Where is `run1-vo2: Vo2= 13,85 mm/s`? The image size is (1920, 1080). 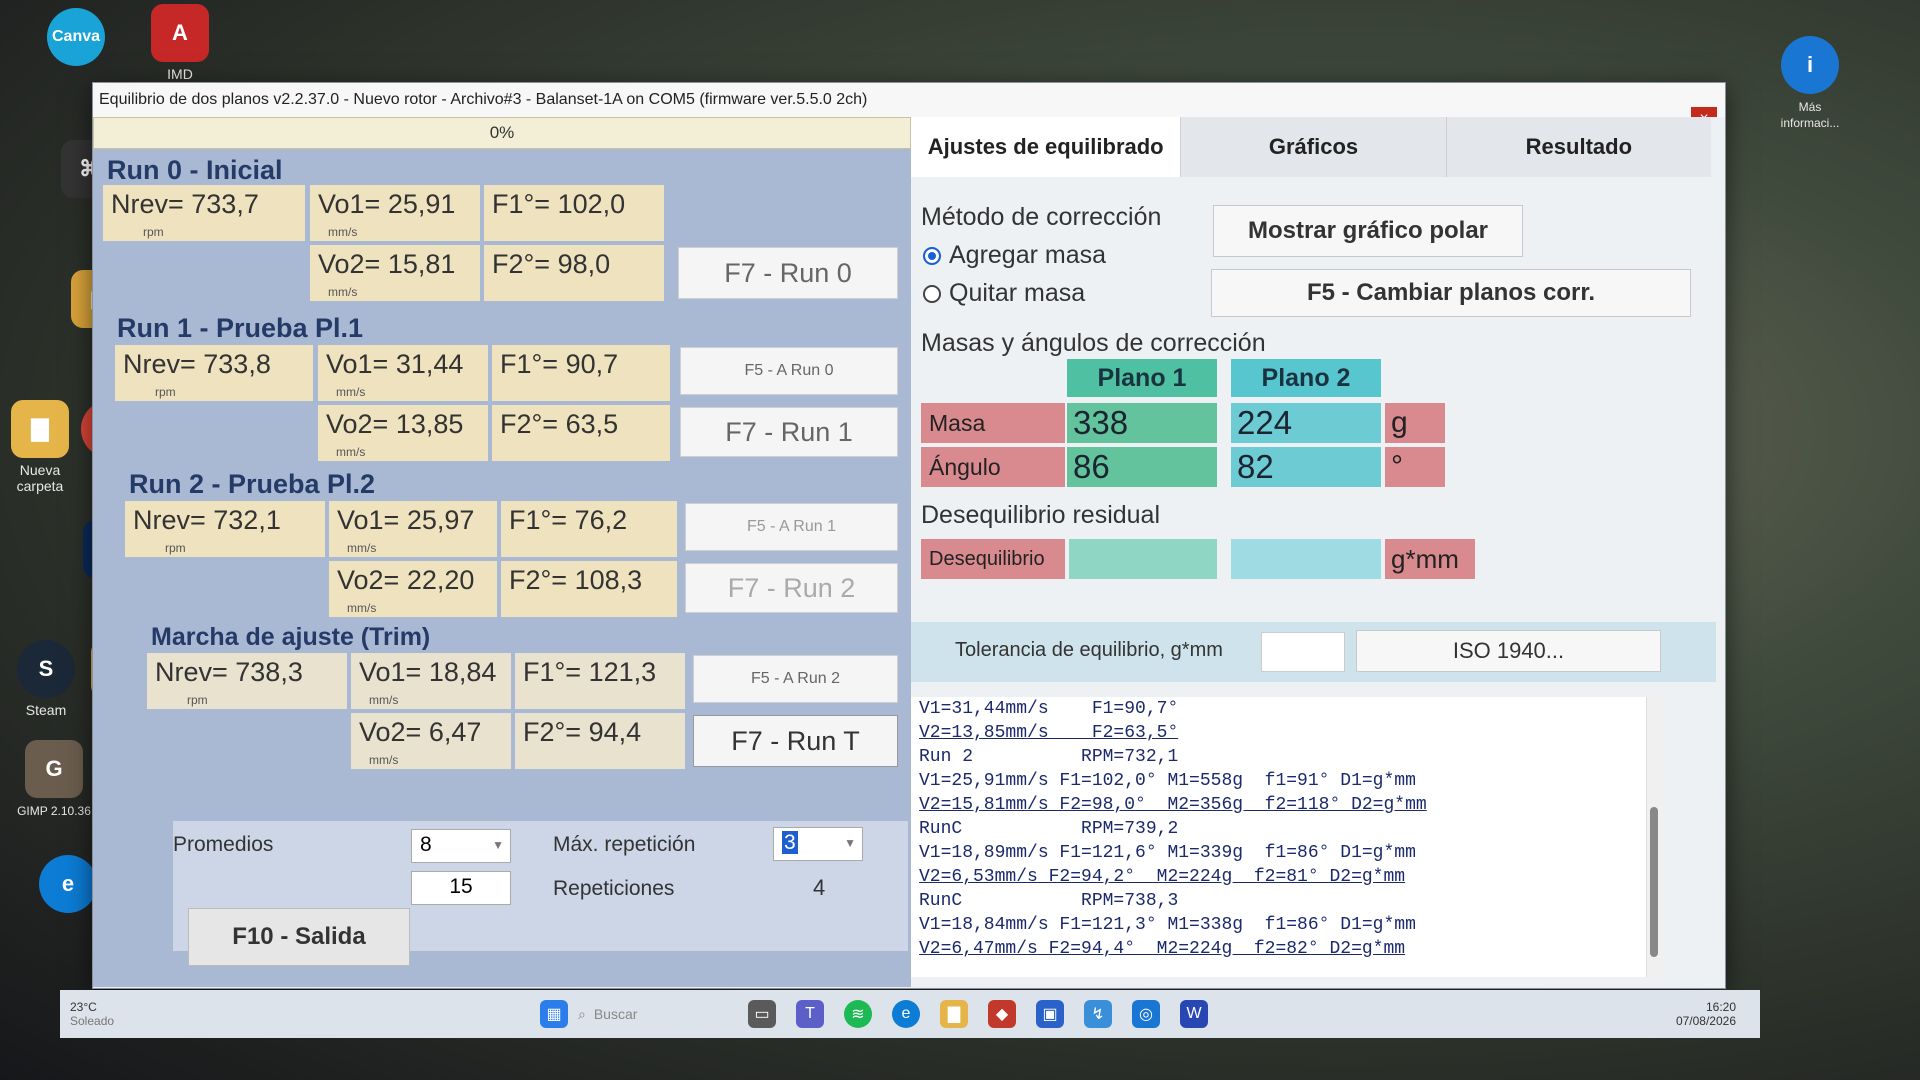 run1-vo2: Vo2= 13,85 mm/s is located at coordinates (403, 433).